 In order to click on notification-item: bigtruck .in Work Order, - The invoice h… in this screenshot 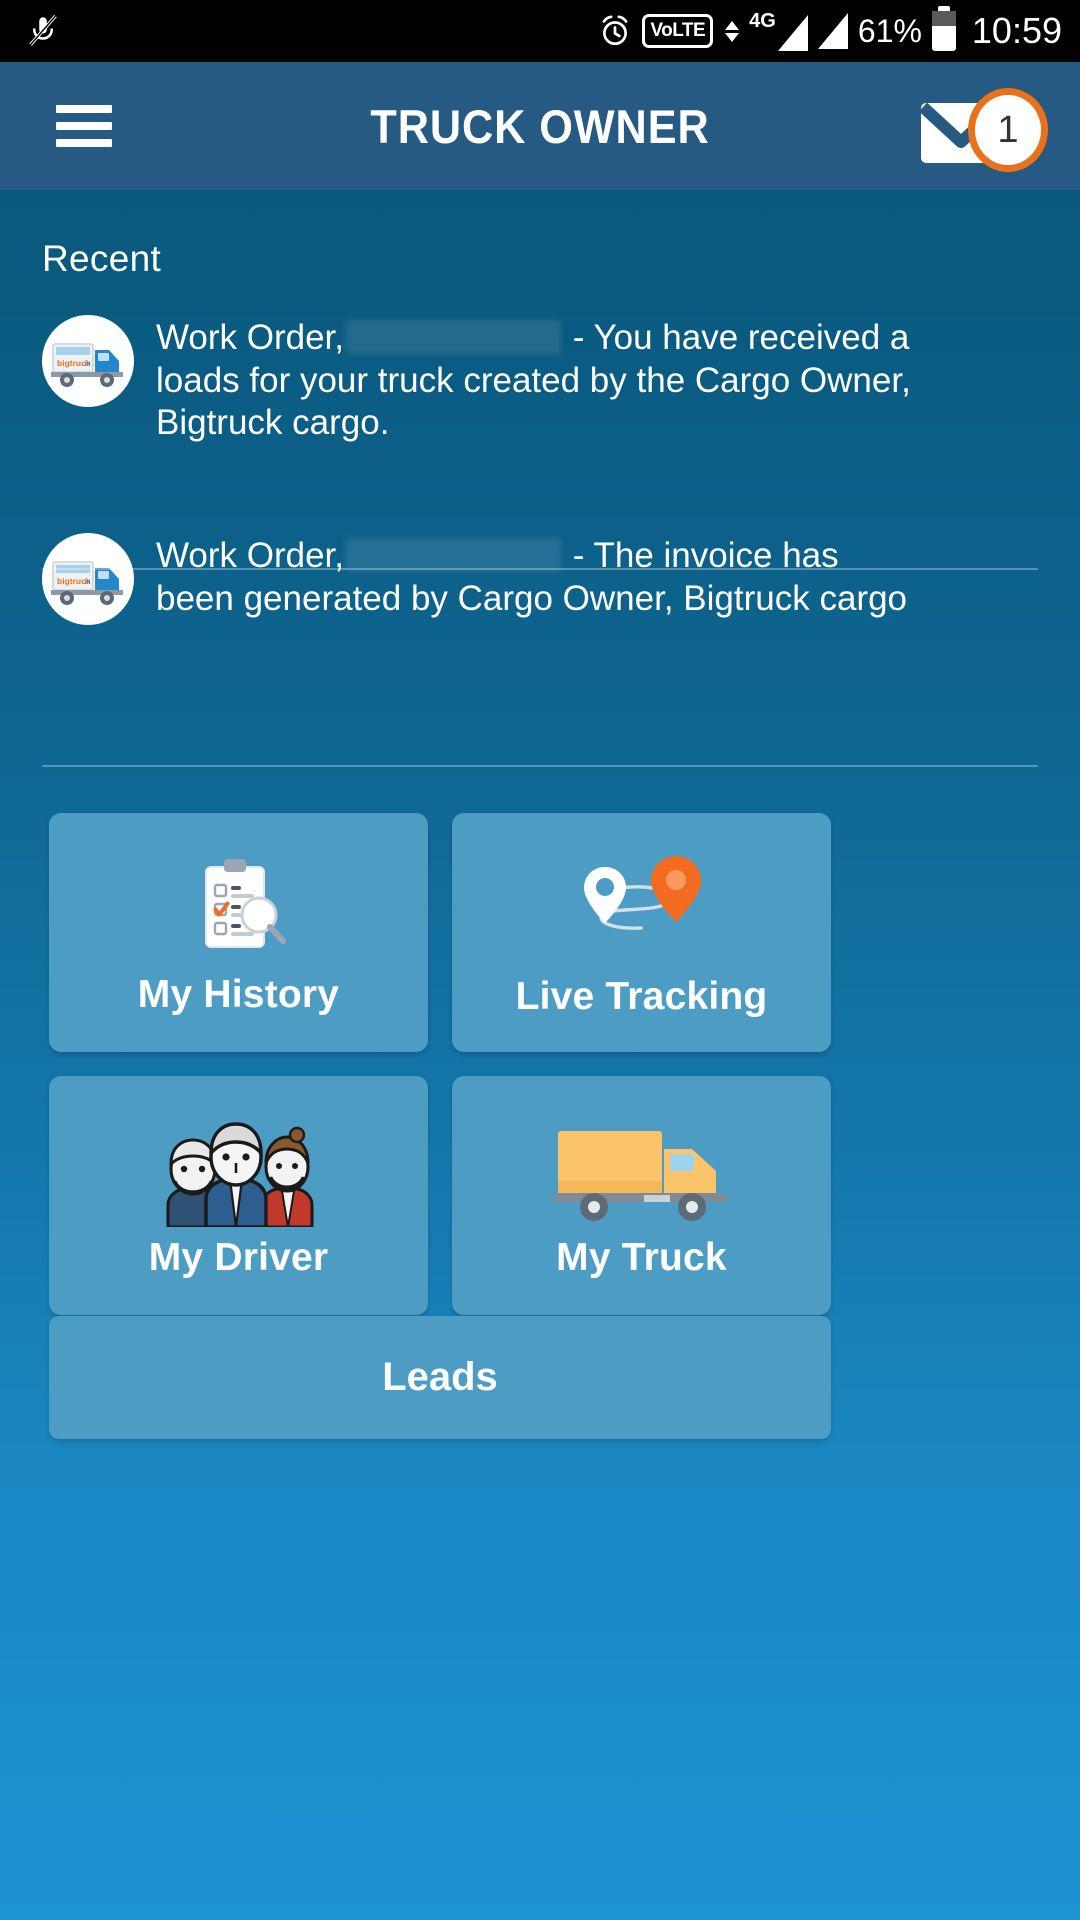, I will do `click(540, 579)`.